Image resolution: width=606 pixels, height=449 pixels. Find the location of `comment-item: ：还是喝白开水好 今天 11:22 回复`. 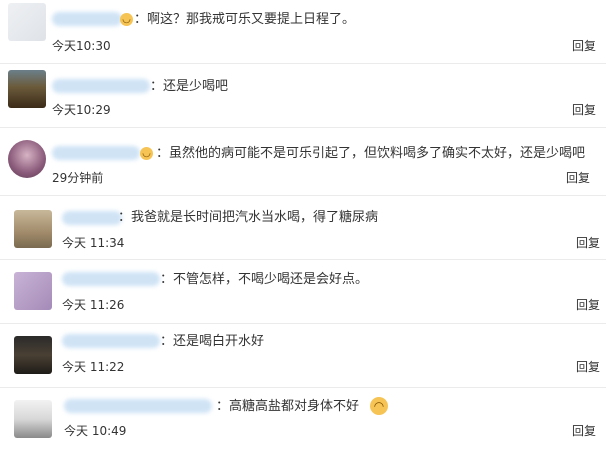

comment-item: ：还是喝白开水好 今天 11:22 回复 is located at coordinates (303, 356).